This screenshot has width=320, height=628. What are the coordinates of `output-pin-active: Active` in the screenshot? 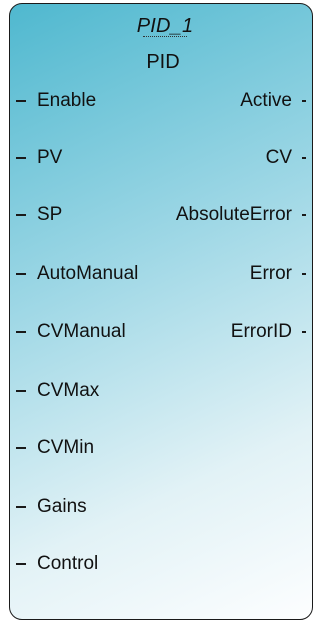 It's located at (273, 101).